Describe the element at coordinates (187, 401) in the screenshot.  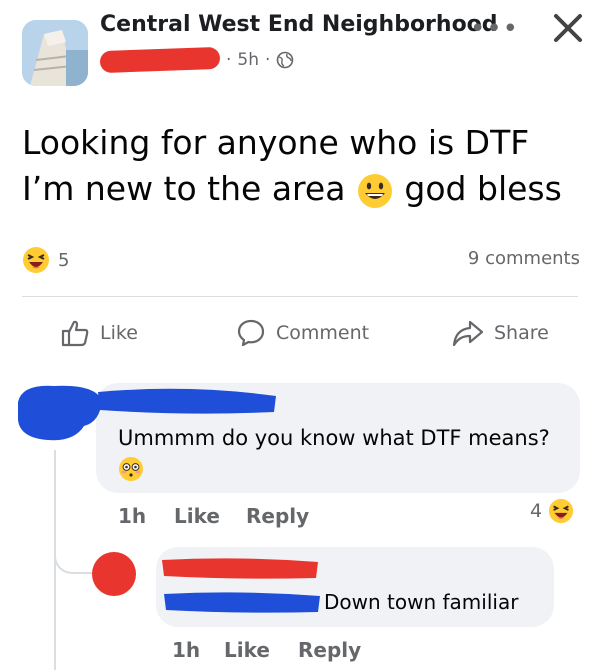
I see `redacted-commenter-name` at that location.